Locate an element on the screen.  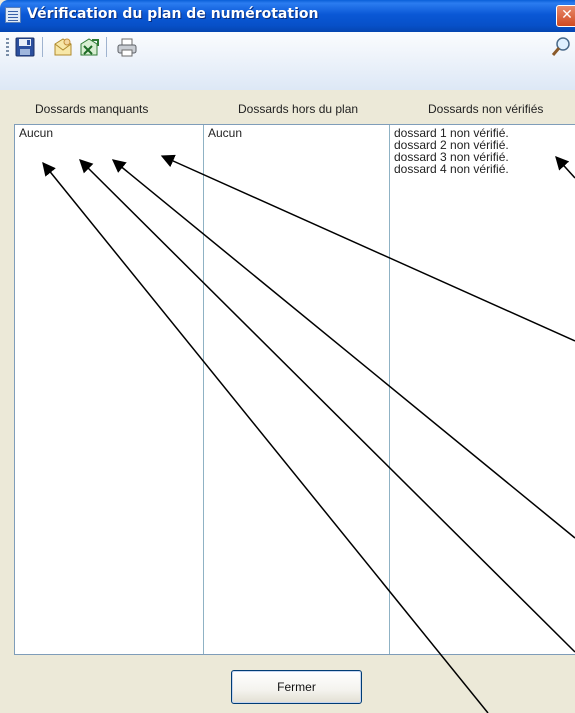
excel-export-button is located at coordinates (89, 47).